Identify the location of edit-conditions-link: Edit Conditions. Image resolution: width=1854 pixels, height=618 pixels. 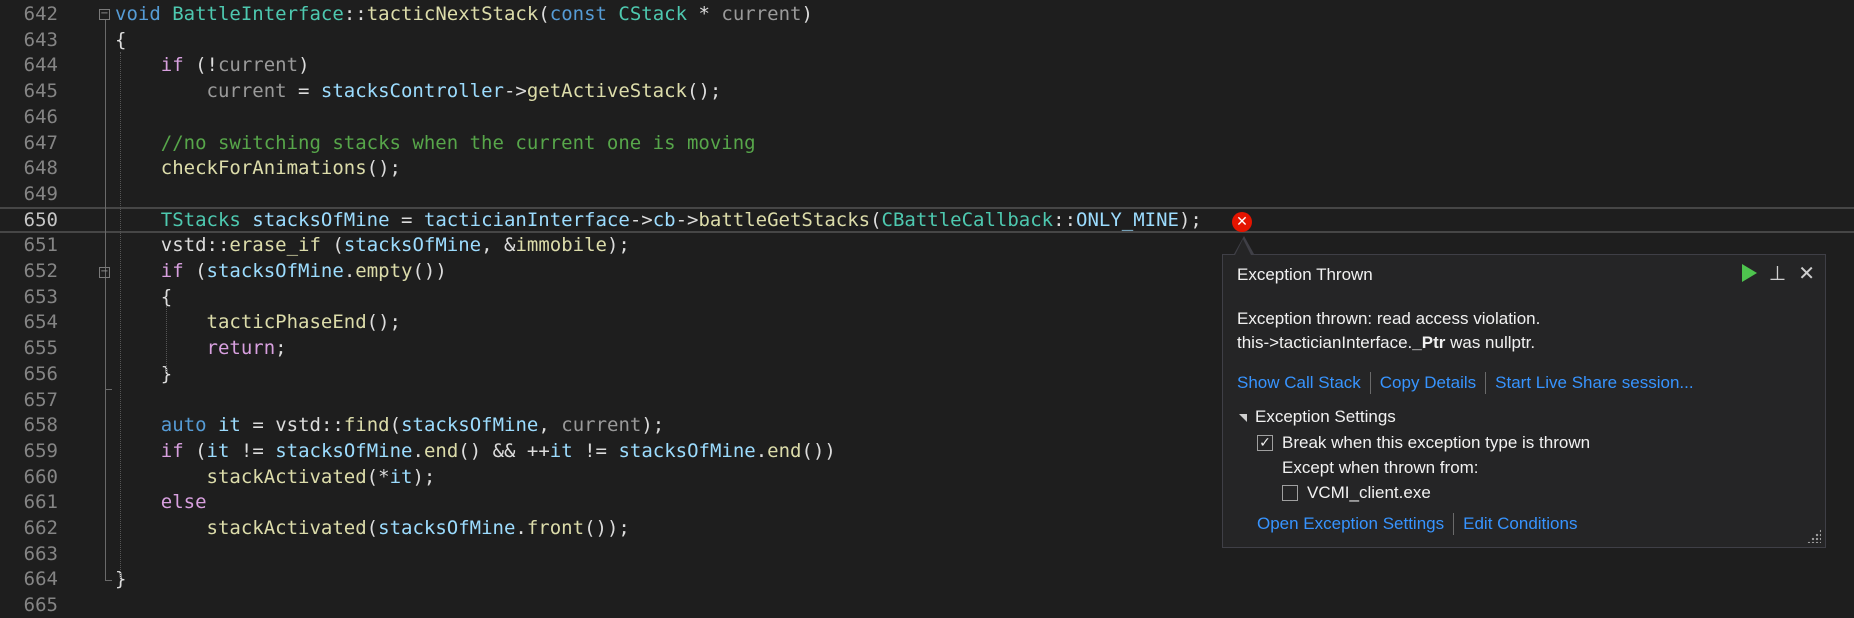
(1520, 524).